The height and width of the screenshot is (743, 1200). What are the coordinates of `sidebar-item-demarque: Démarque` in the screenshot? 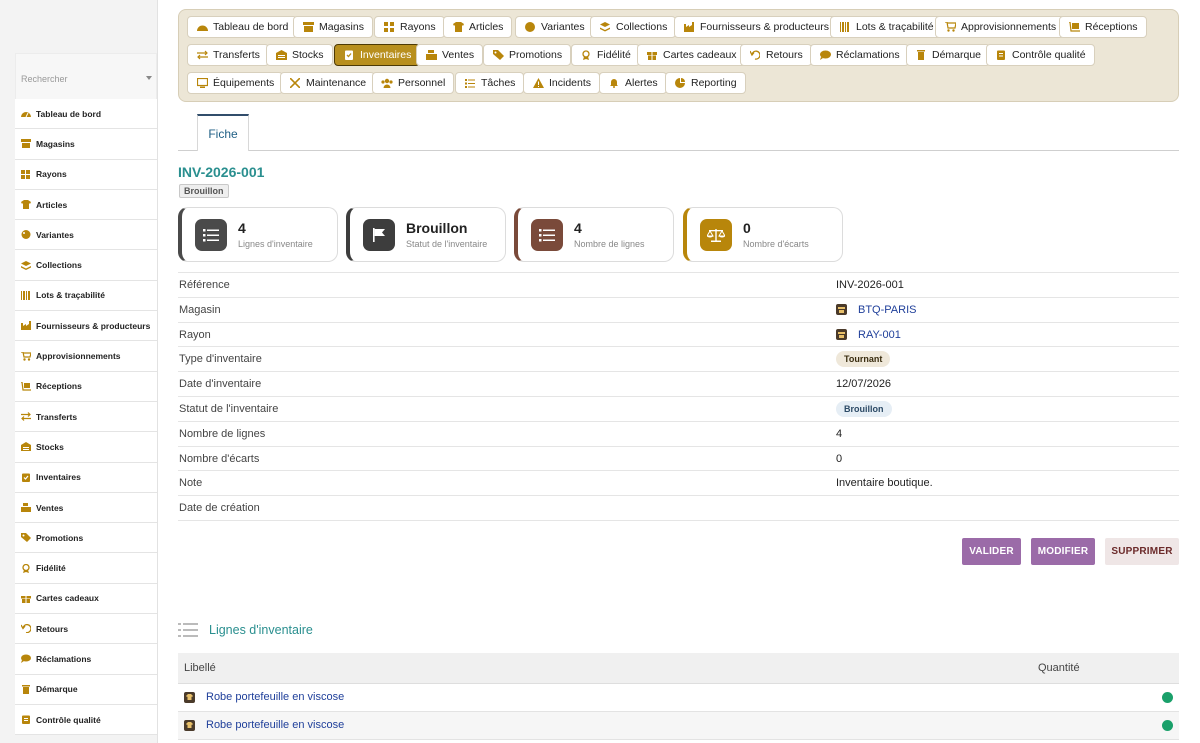 It's located at (86, 689).